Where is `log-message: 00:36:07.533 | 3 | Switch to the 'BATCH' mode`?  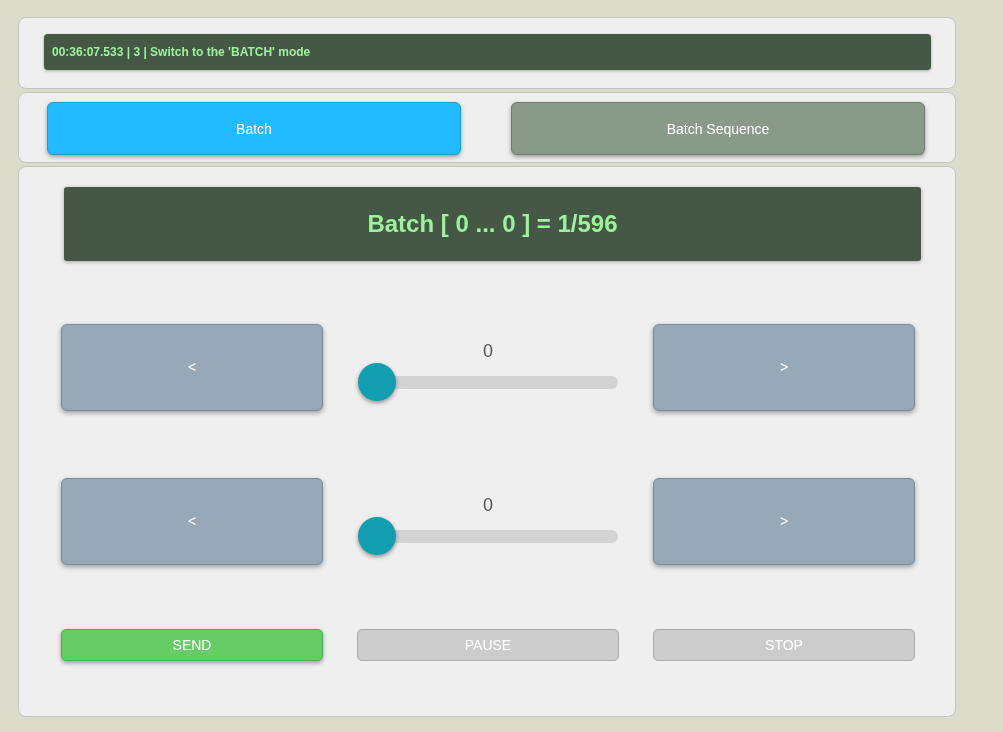 log-message: 00:36:07.533 | 3 | Switch to the 'BATCH' mode is located at coordinates (487, 52).